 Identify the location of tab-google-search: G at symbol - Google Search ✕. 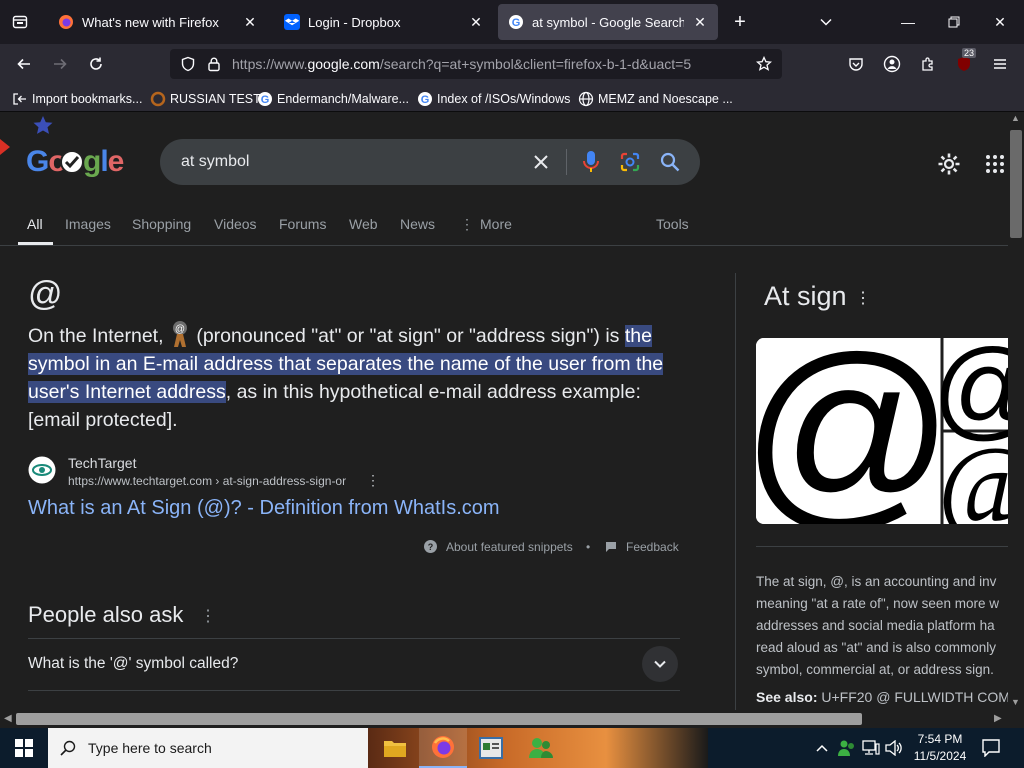
(608, 22).